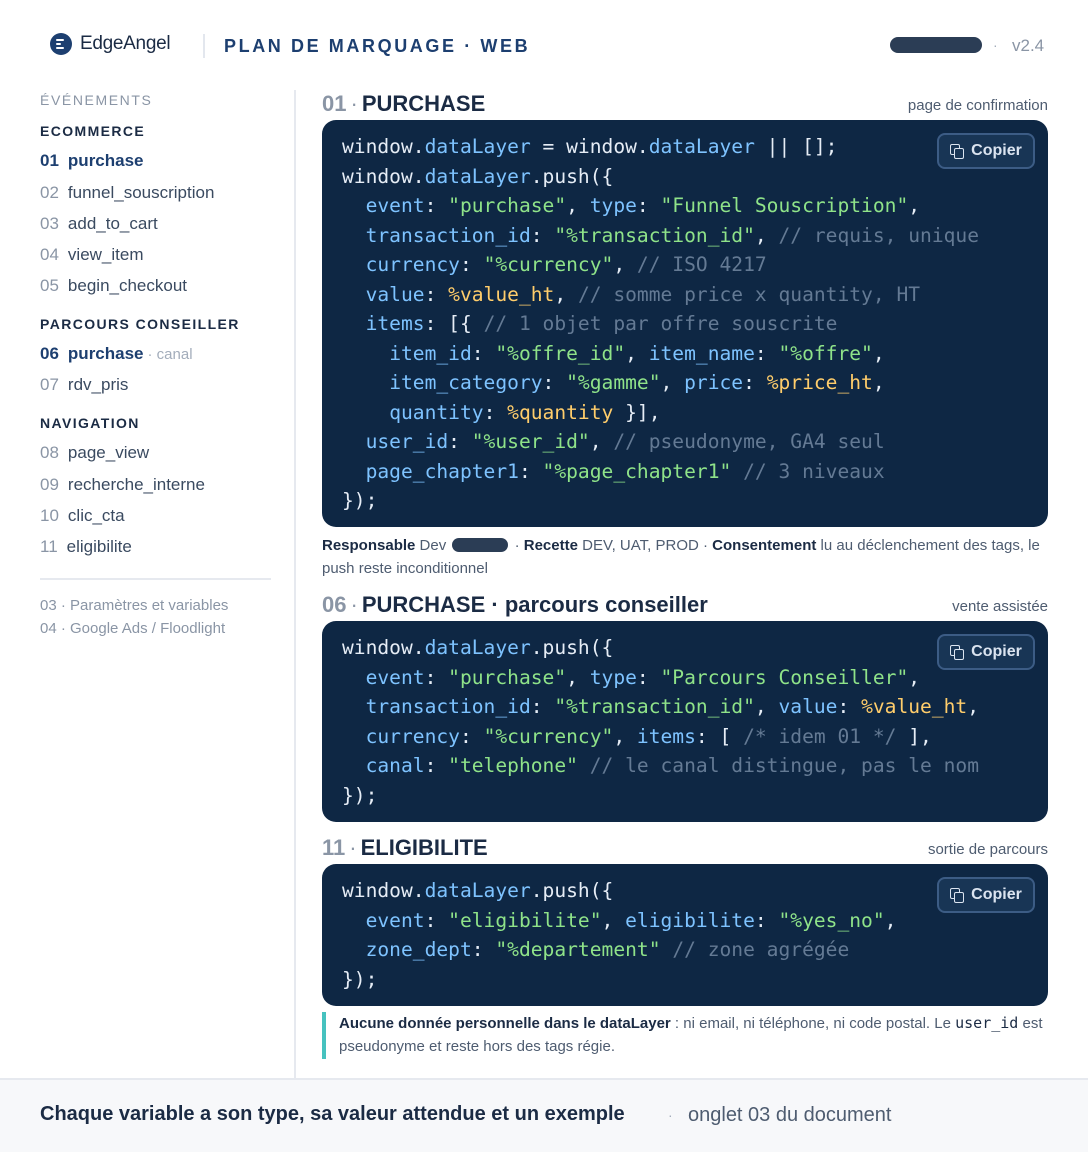  I want to click on sidebar-item-number: 07, so click(49, 384).